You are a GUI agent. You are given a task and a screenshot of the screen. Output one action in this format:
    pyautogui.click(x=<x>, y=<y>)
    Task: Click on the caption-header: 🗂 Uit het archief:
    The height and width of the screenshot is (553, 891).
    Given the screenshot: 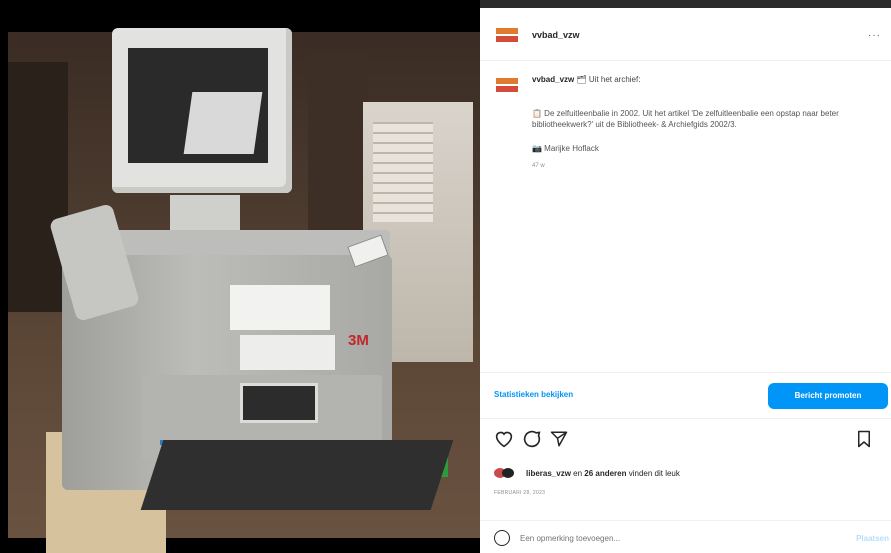 What is the action you would take?
    pyautogui.click(x=608, y=79)
    